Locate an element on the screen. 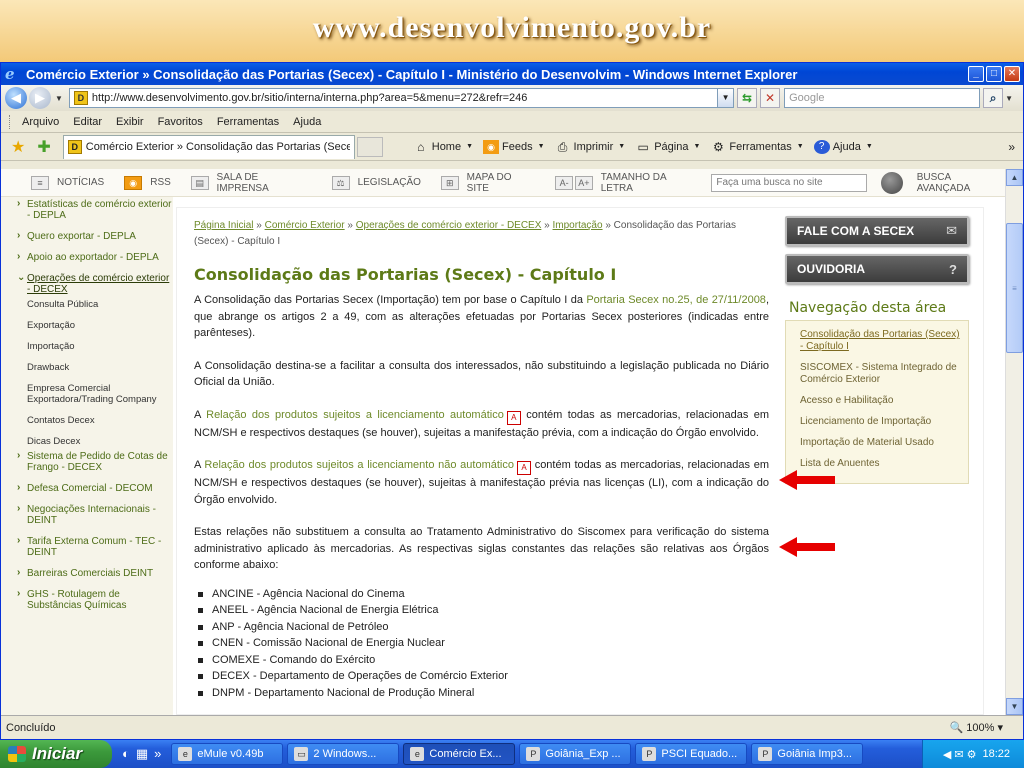 The height and width of the screenshot is (768, 1024). menu-editar: Editar is located at coordinates (87, 122).